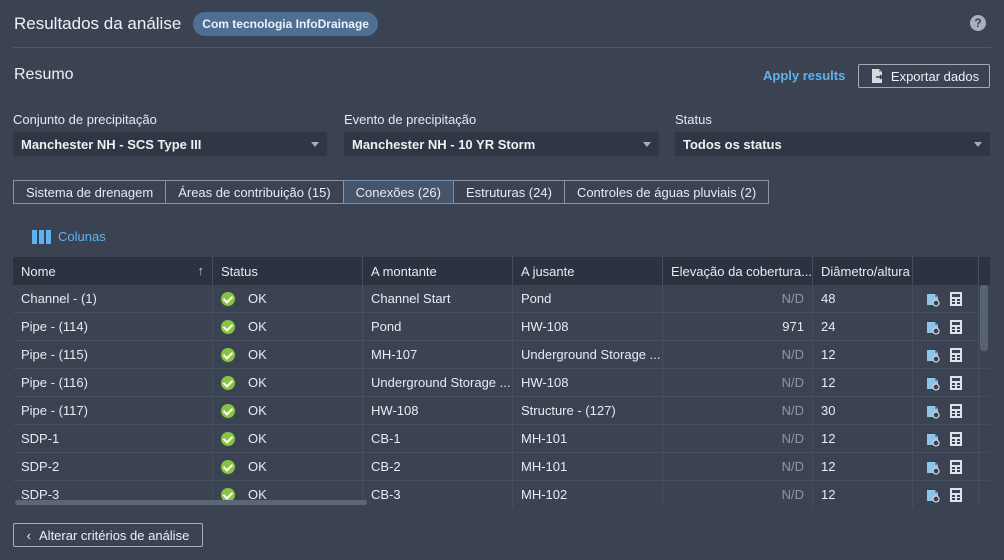  Describe the element at coordinates (90, 192) in the screenshot. I see `tab-drainage-system: Sistema de drenagem` at that location.